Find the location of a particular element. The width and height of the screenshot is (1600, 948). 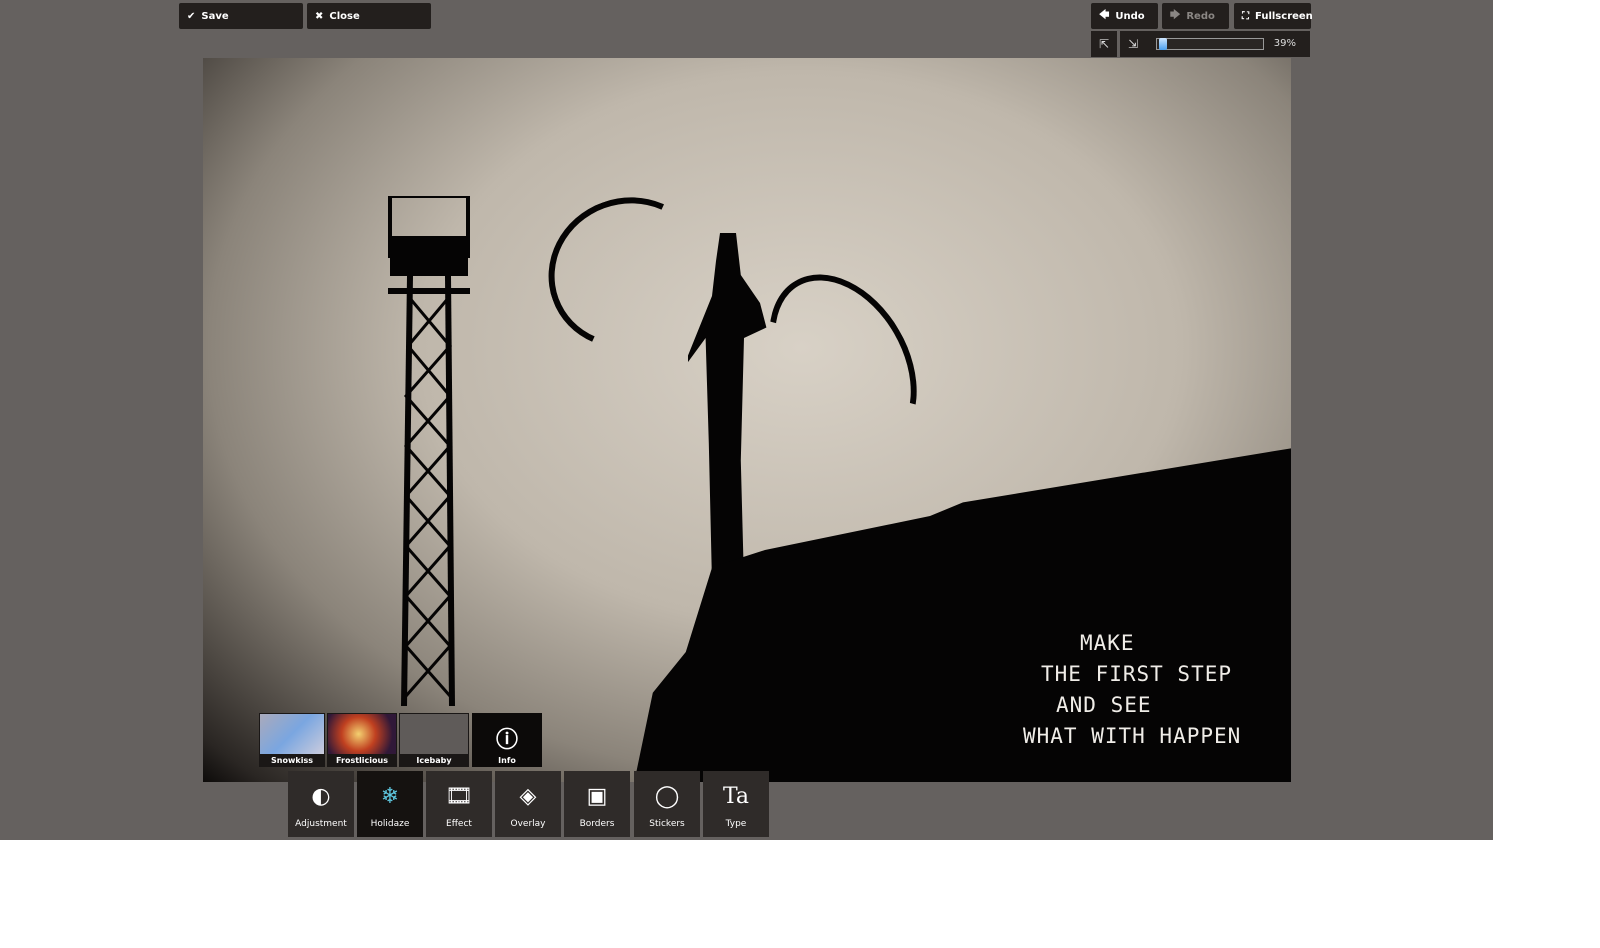

tool-overlay: ◈ Overlay is located at coordinates (528, 804).